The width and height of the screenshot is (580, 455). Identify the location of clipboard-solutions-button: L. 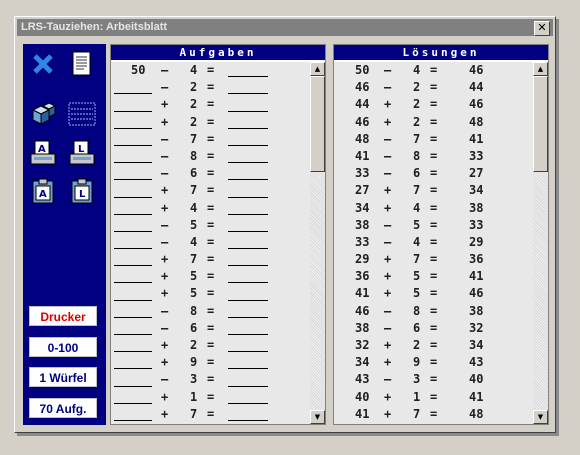
(82, 191).